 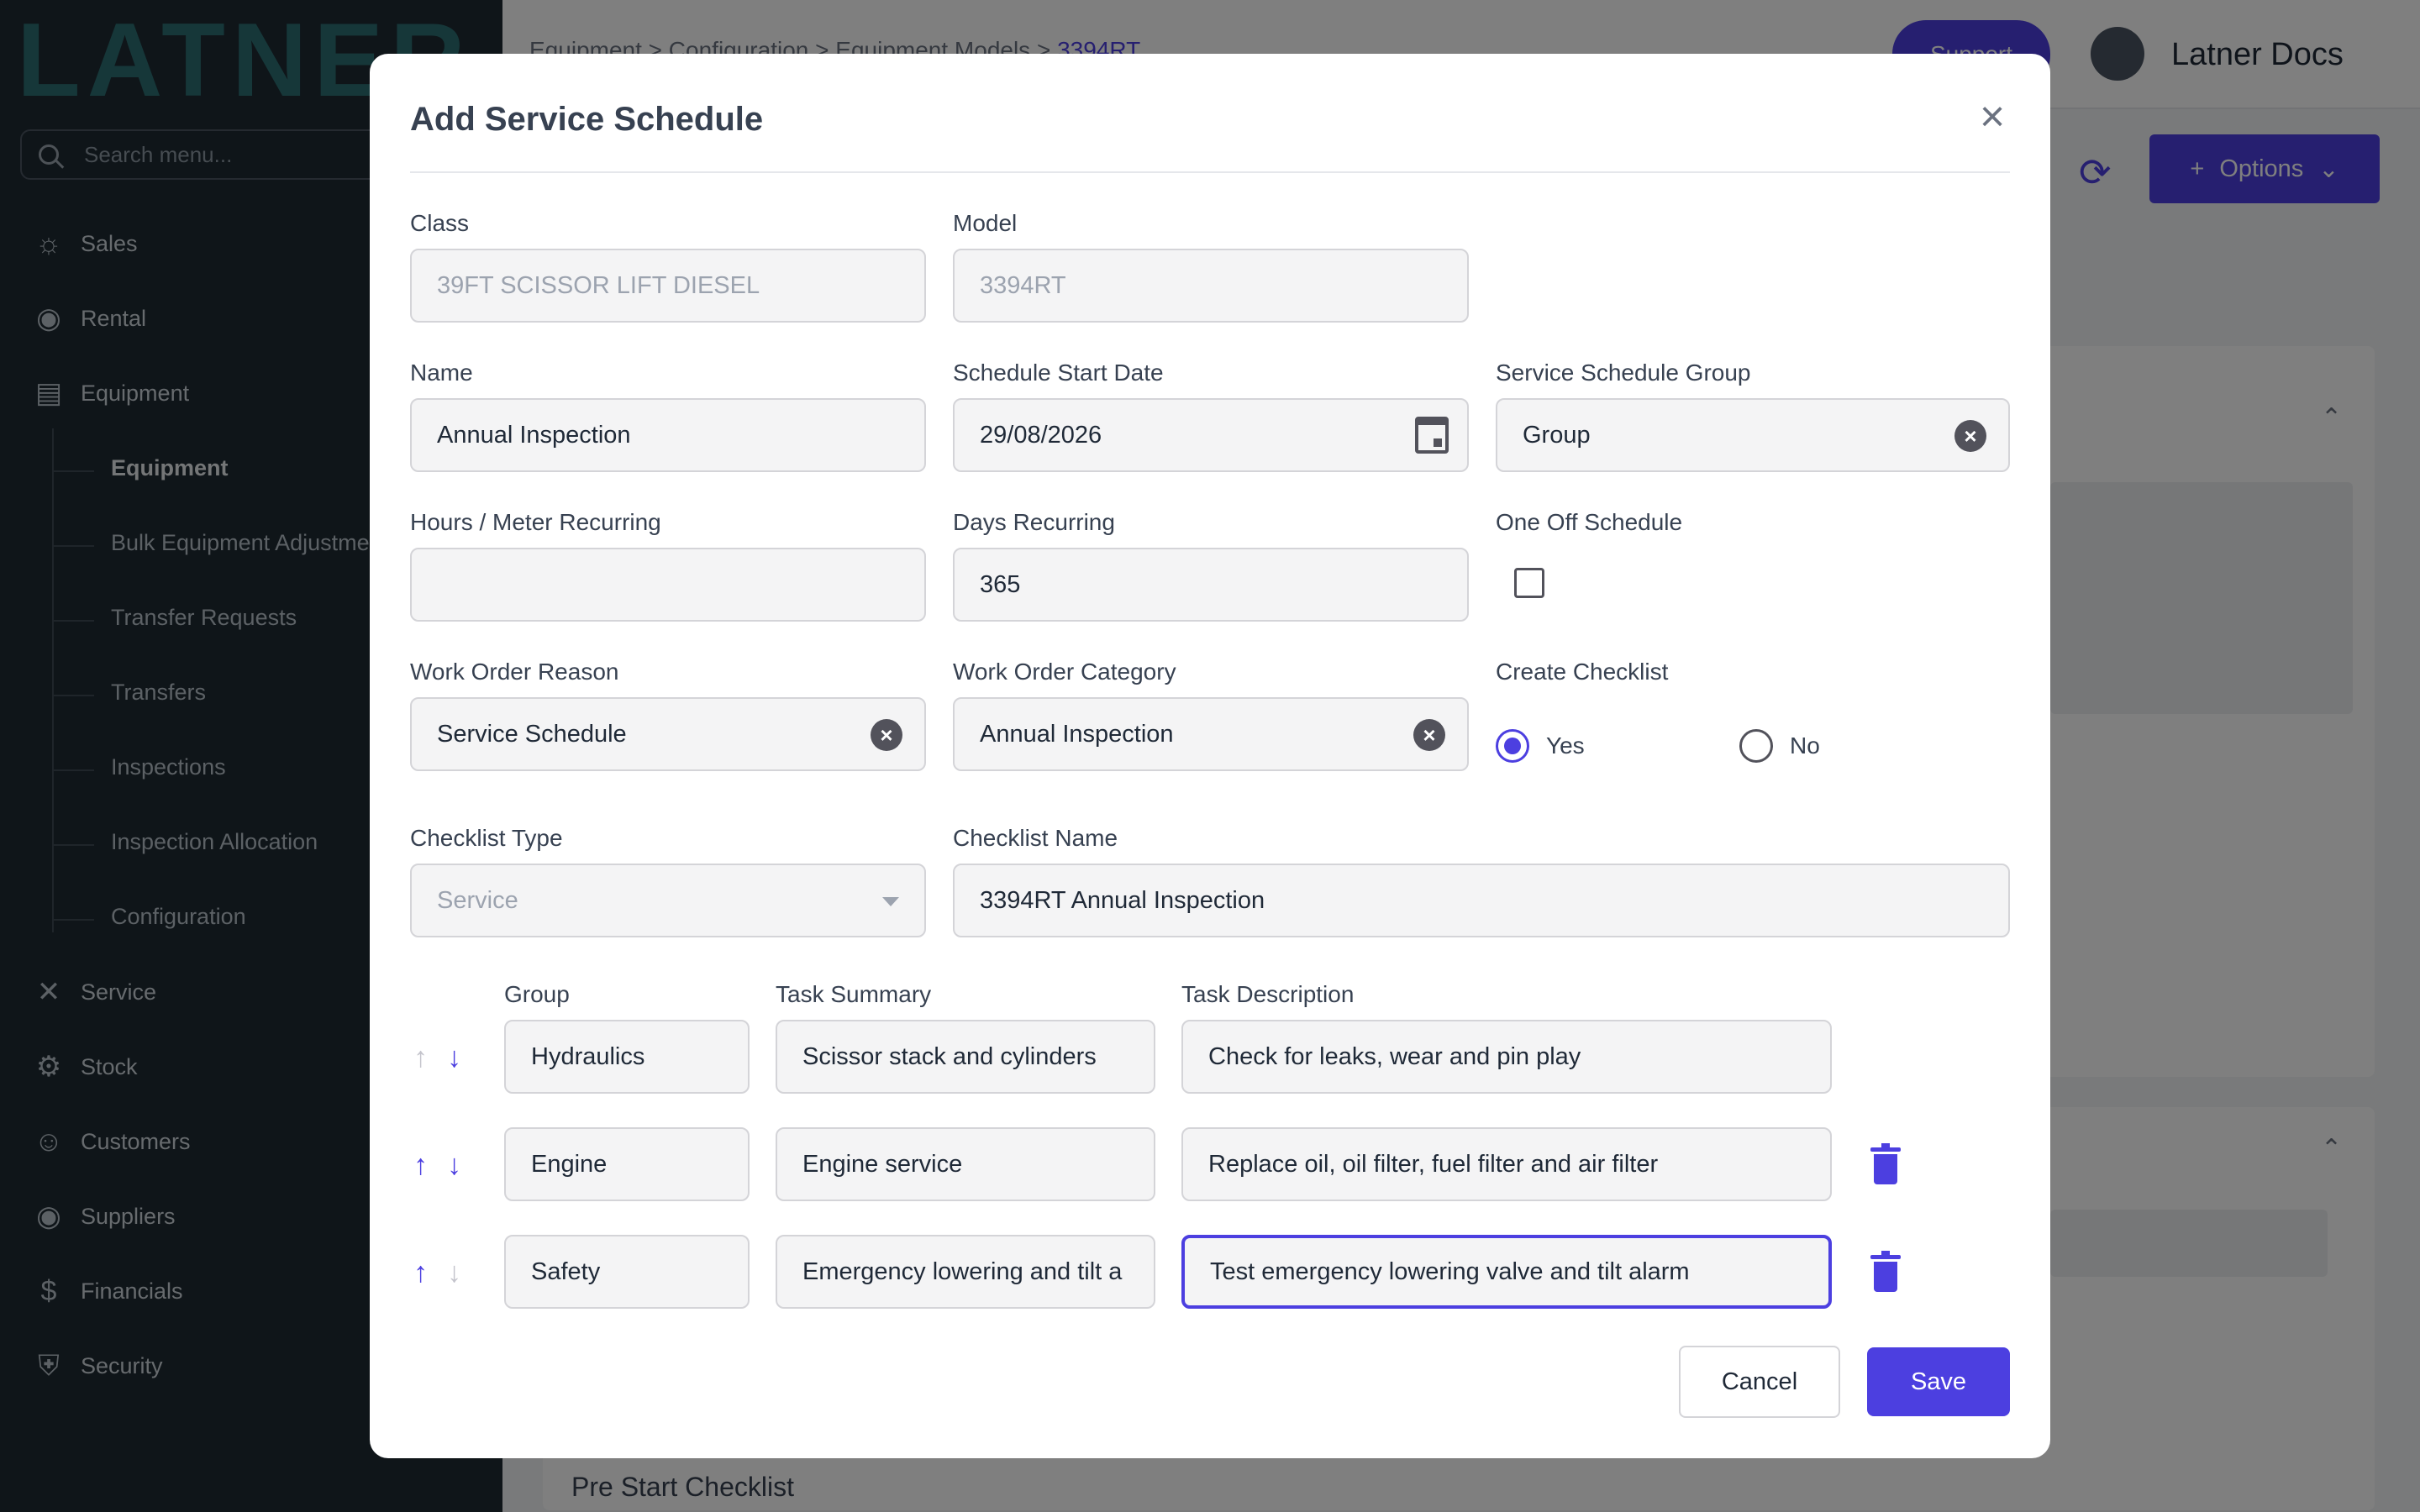 What do you see at coordinates (1041, 435) in the screenshot?
I see `start-date-value: 29/08/2026` at bounding box center [1041, 435].